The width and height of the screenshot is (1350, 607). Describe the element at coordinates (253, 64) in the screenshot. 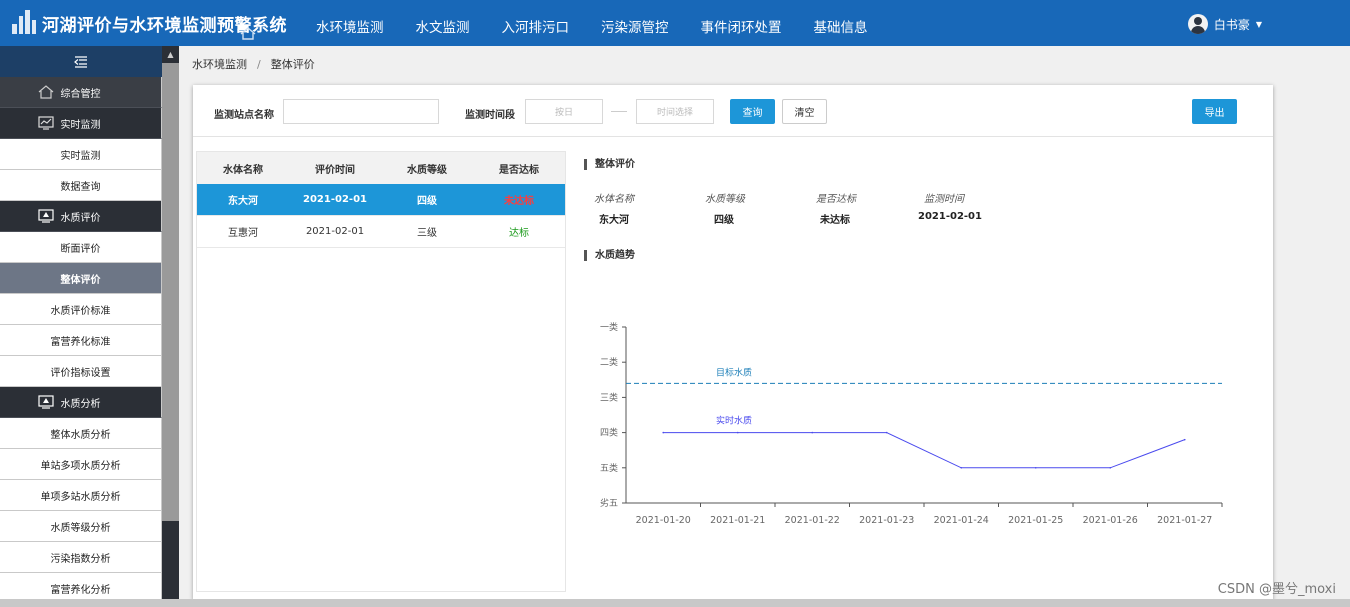

I see `breadcrumb: 水环境监测 / 整体评价` at that location.